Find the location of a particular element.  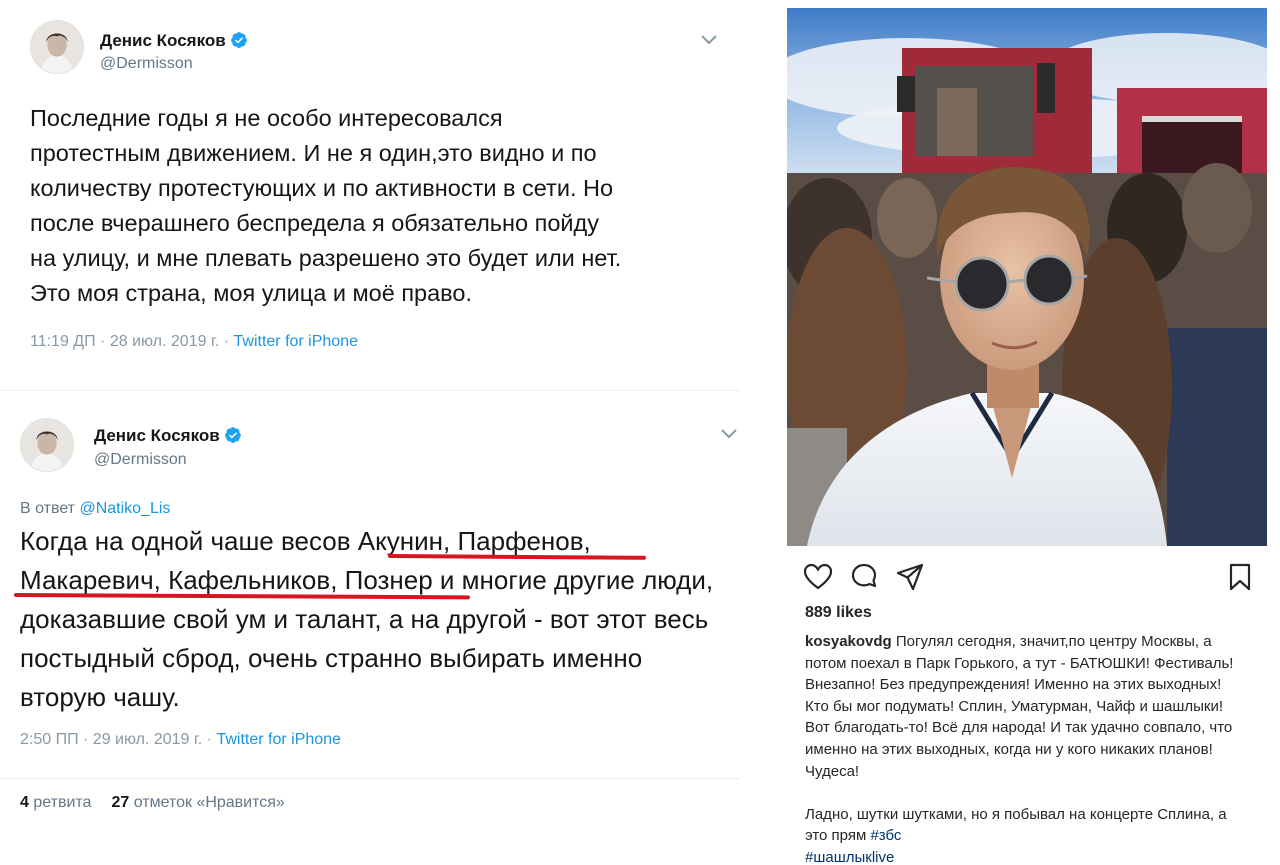

caption-username: kosyakovdg is located at coordinates (848, 641).